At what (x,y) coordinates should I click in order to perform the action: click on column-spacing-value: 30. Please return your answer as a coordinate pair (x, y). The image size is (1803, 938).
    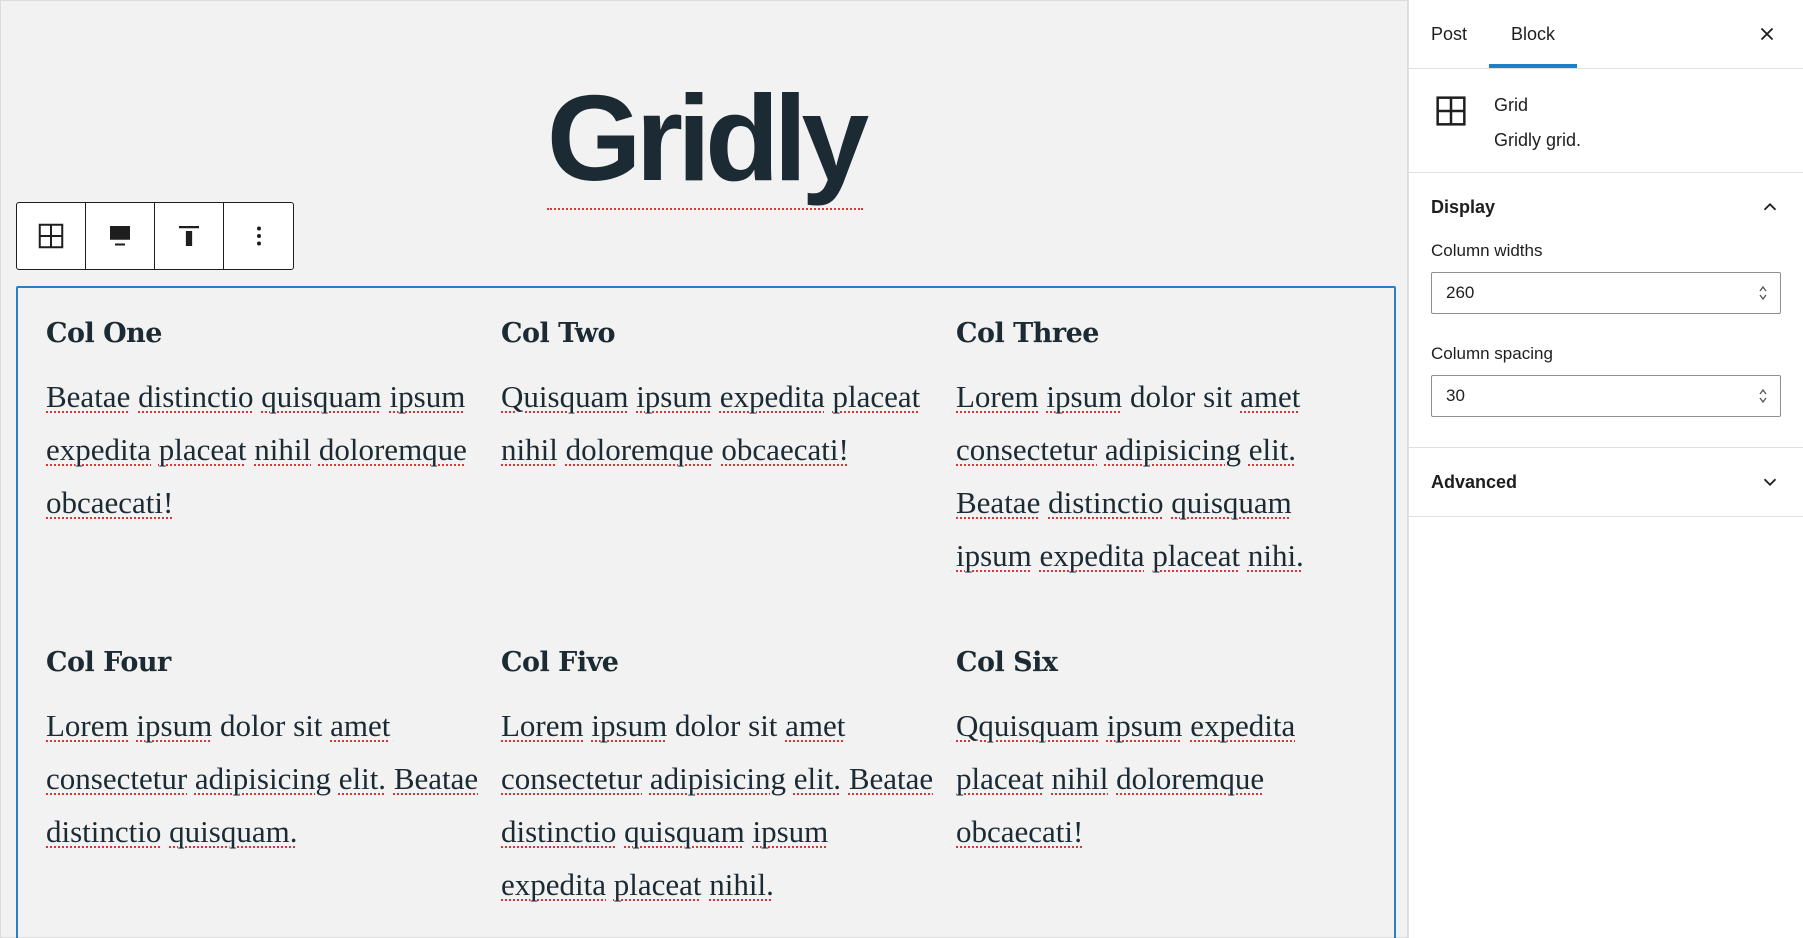
    Looking at the image, I should click on (1455, 395).